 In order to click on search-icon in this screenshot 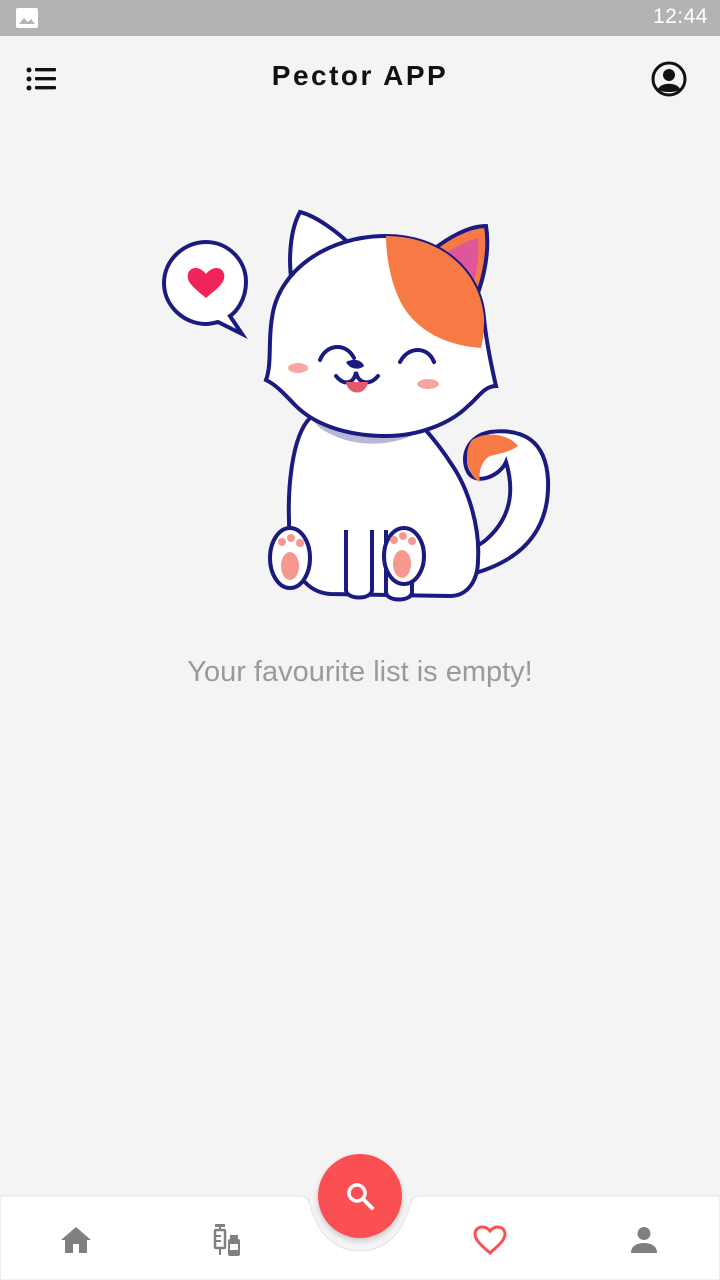, I will do `click(360, 1196)`.